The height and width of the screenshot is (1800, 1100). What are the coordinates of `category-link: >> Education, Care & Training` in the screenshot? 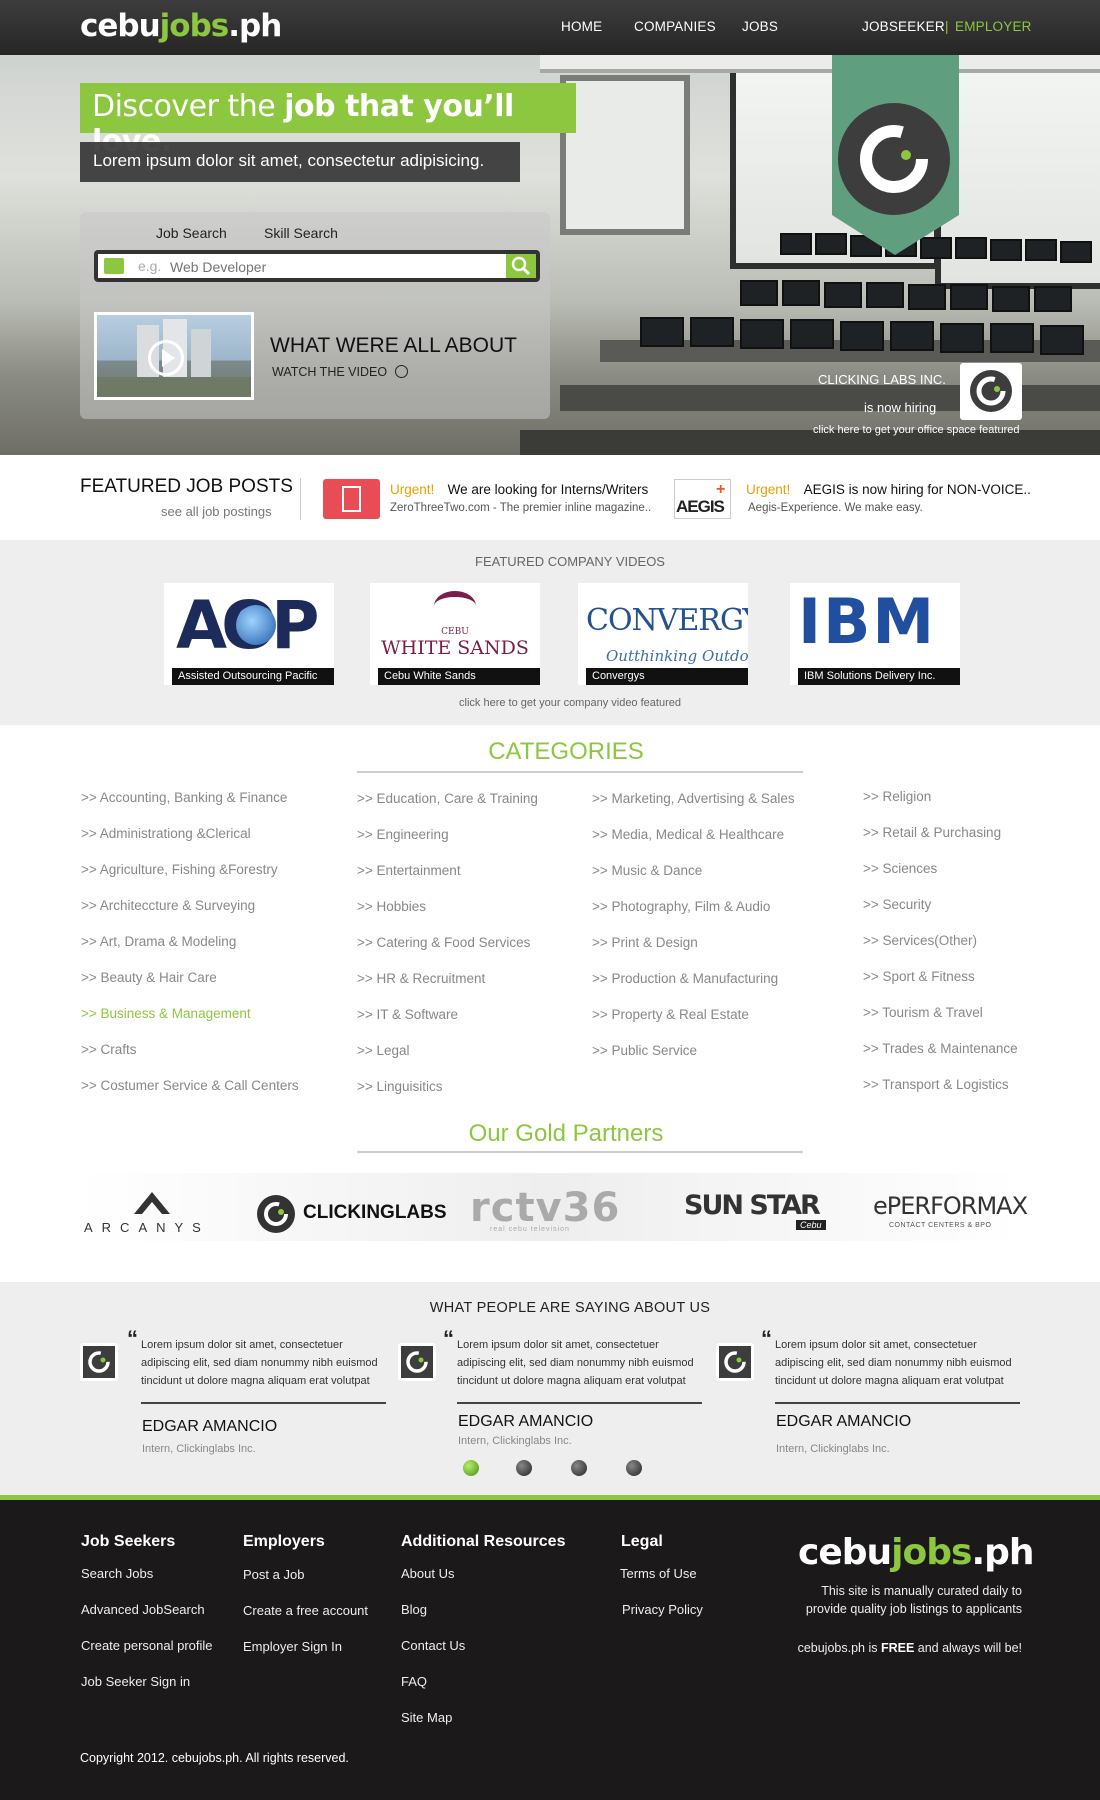 It's located at (447, 798).